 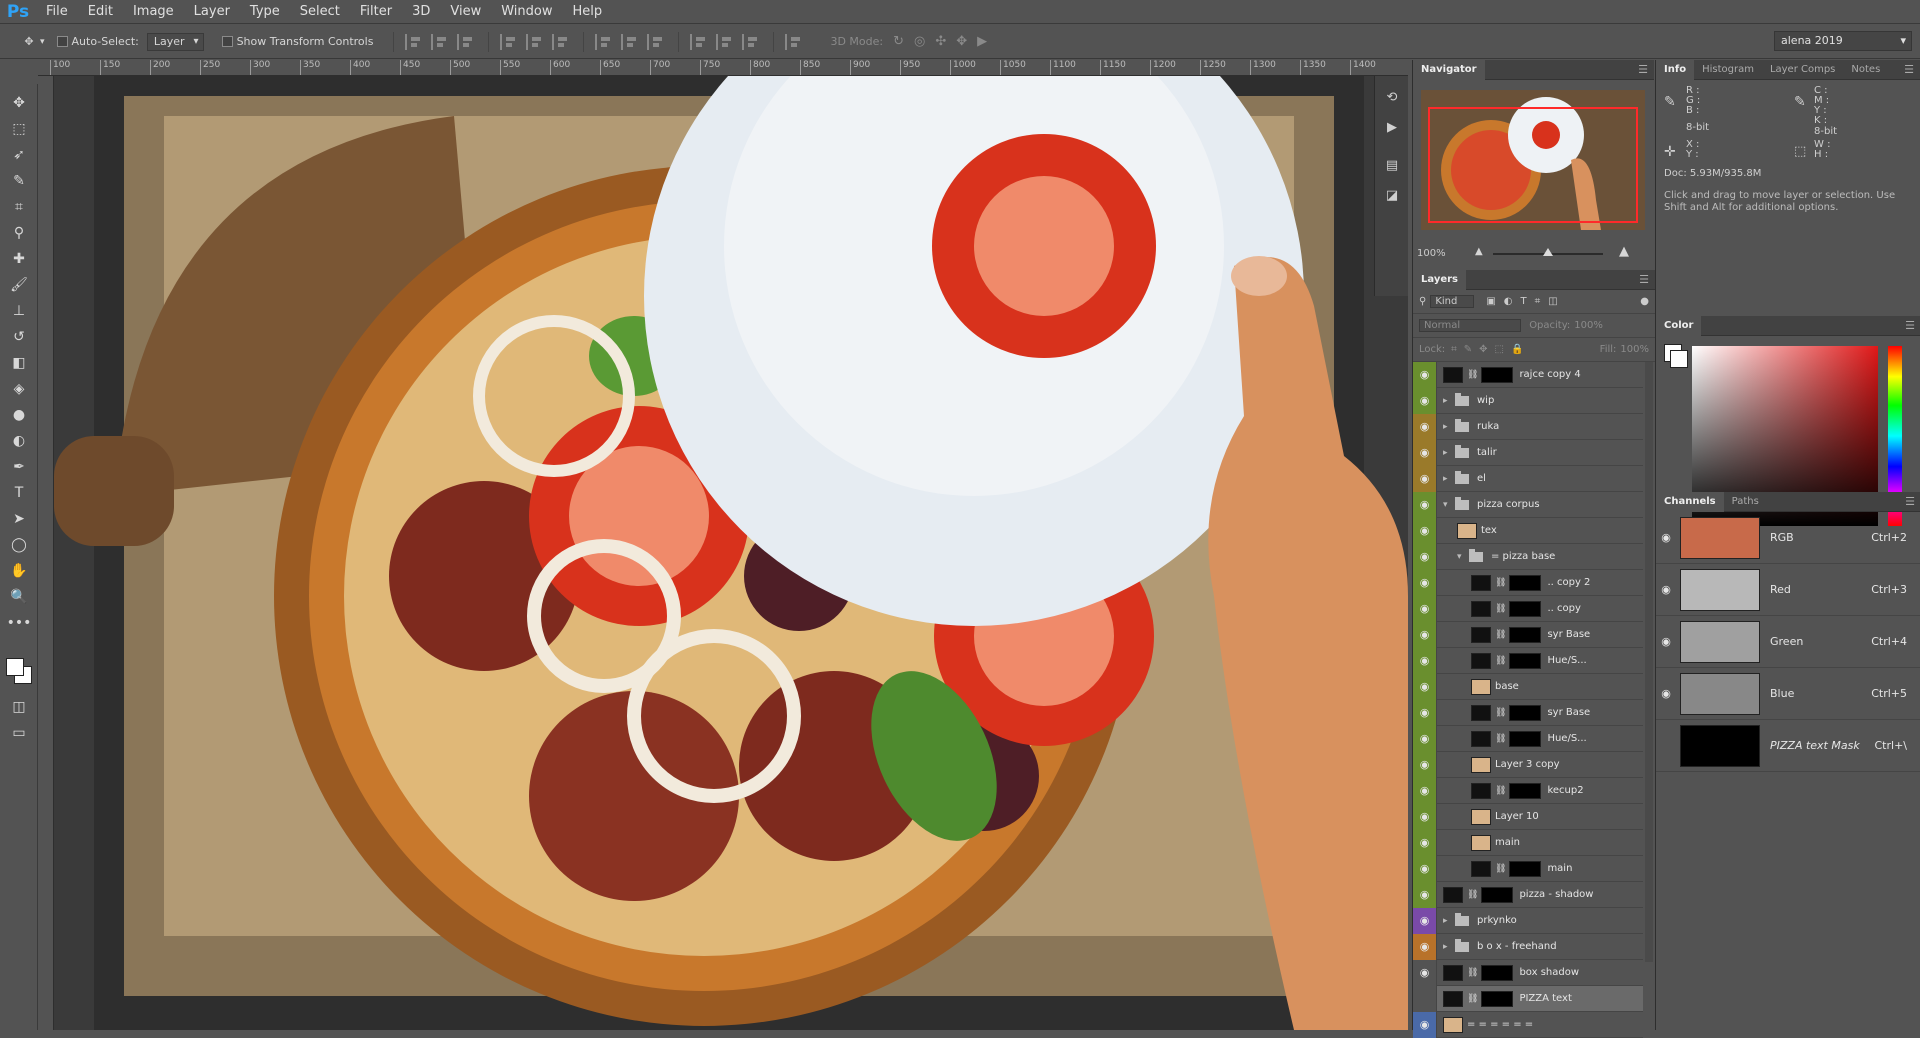 What do you see at coordinates (19, 493) in the screenshot?
I see `type-tool-icon: T` at bounding box center [19, 493].